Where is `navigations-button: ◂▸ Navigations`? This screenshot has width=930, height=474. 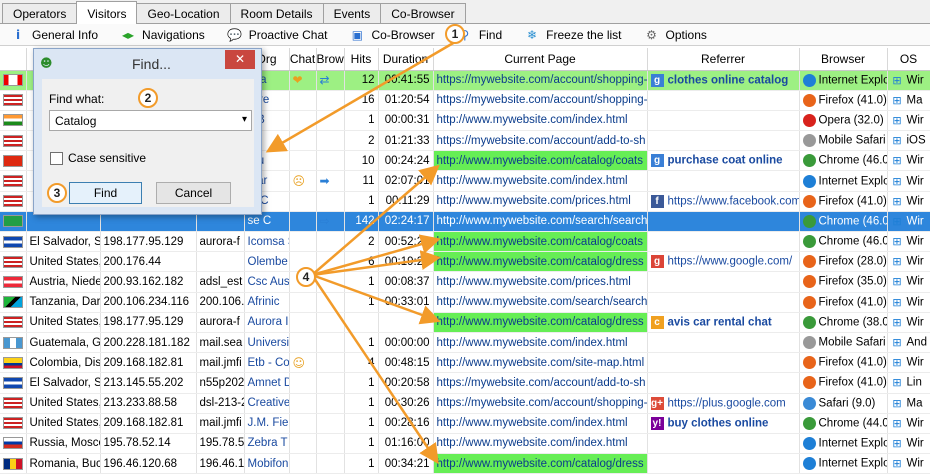
navigations-button: ◂▸ Navigations is located at coordinates (163, 35).